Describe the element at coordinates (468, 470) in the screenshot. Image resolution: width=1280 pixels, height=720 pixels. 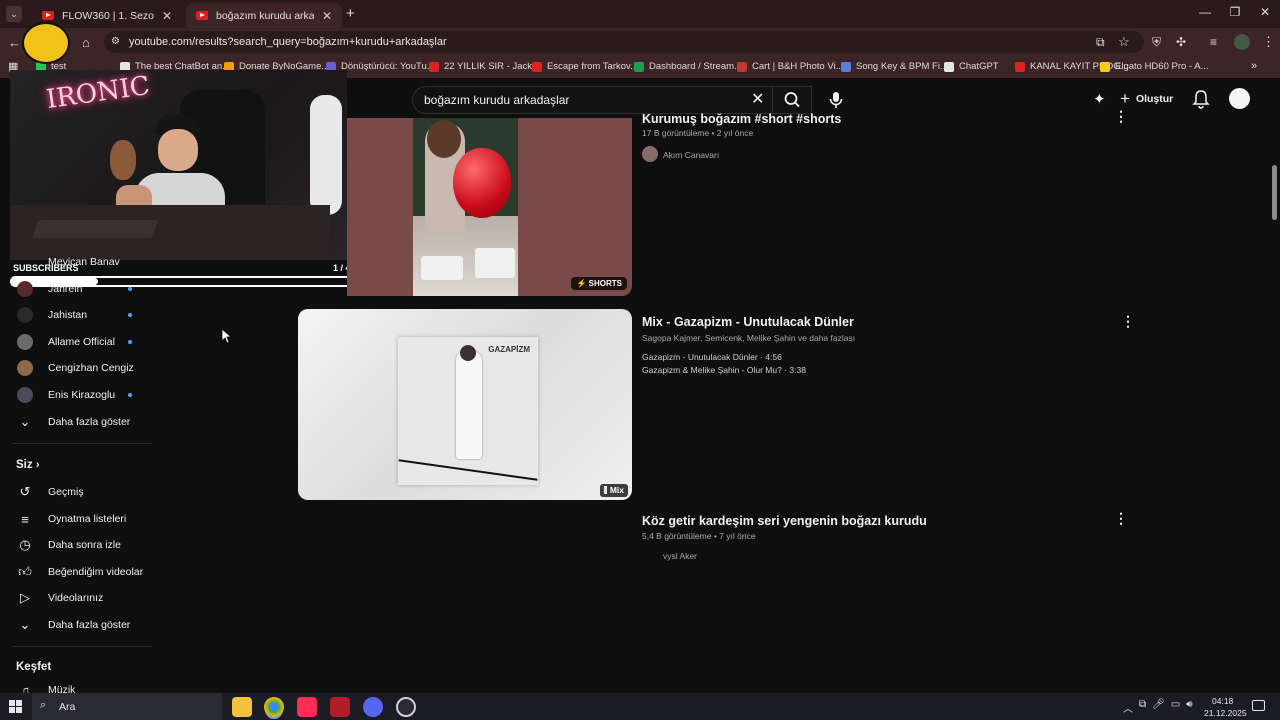
I see `diagonal-line` at that location.